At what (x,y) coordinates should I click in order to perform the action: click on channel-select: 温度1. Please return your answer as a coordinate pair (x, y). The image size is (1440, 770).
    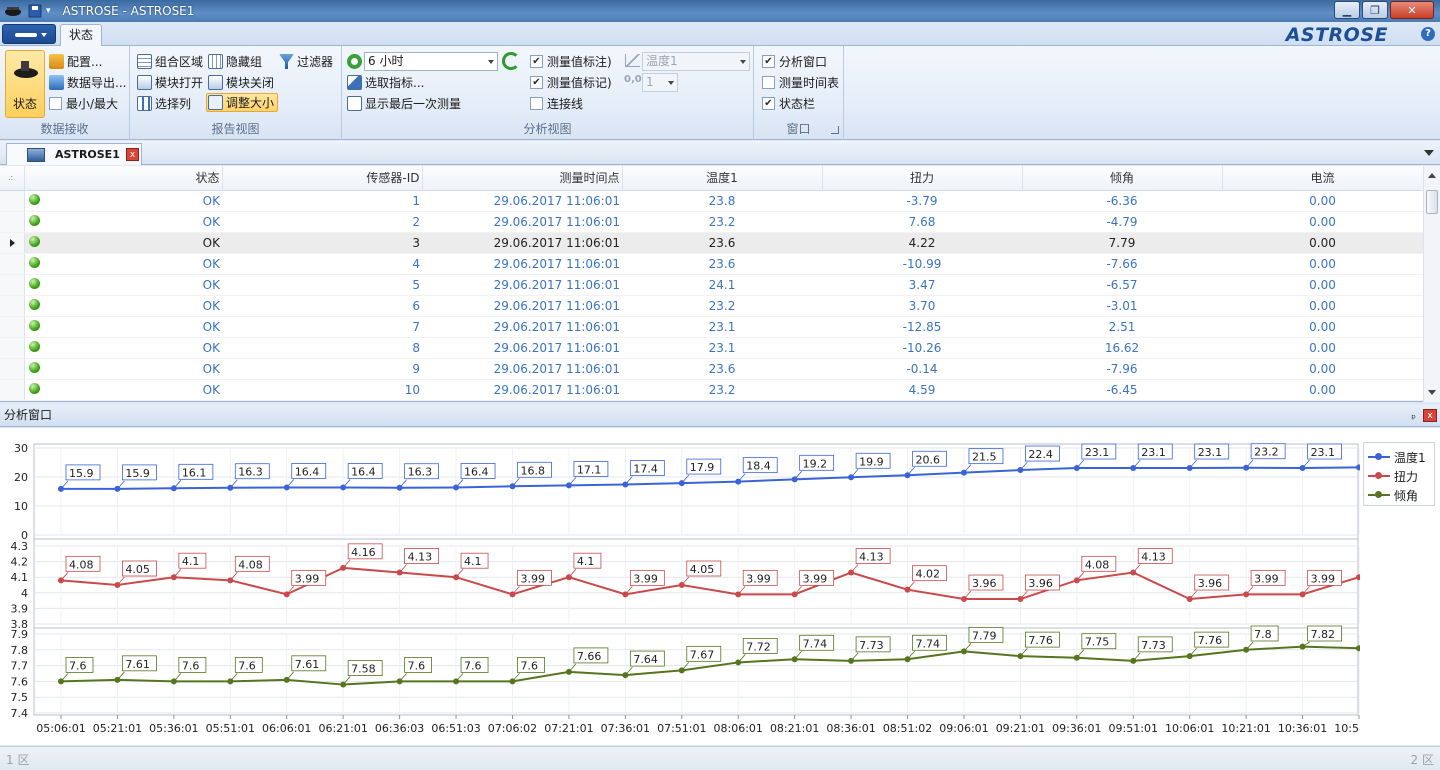
    Looking at the image, I should click on (696, 61).